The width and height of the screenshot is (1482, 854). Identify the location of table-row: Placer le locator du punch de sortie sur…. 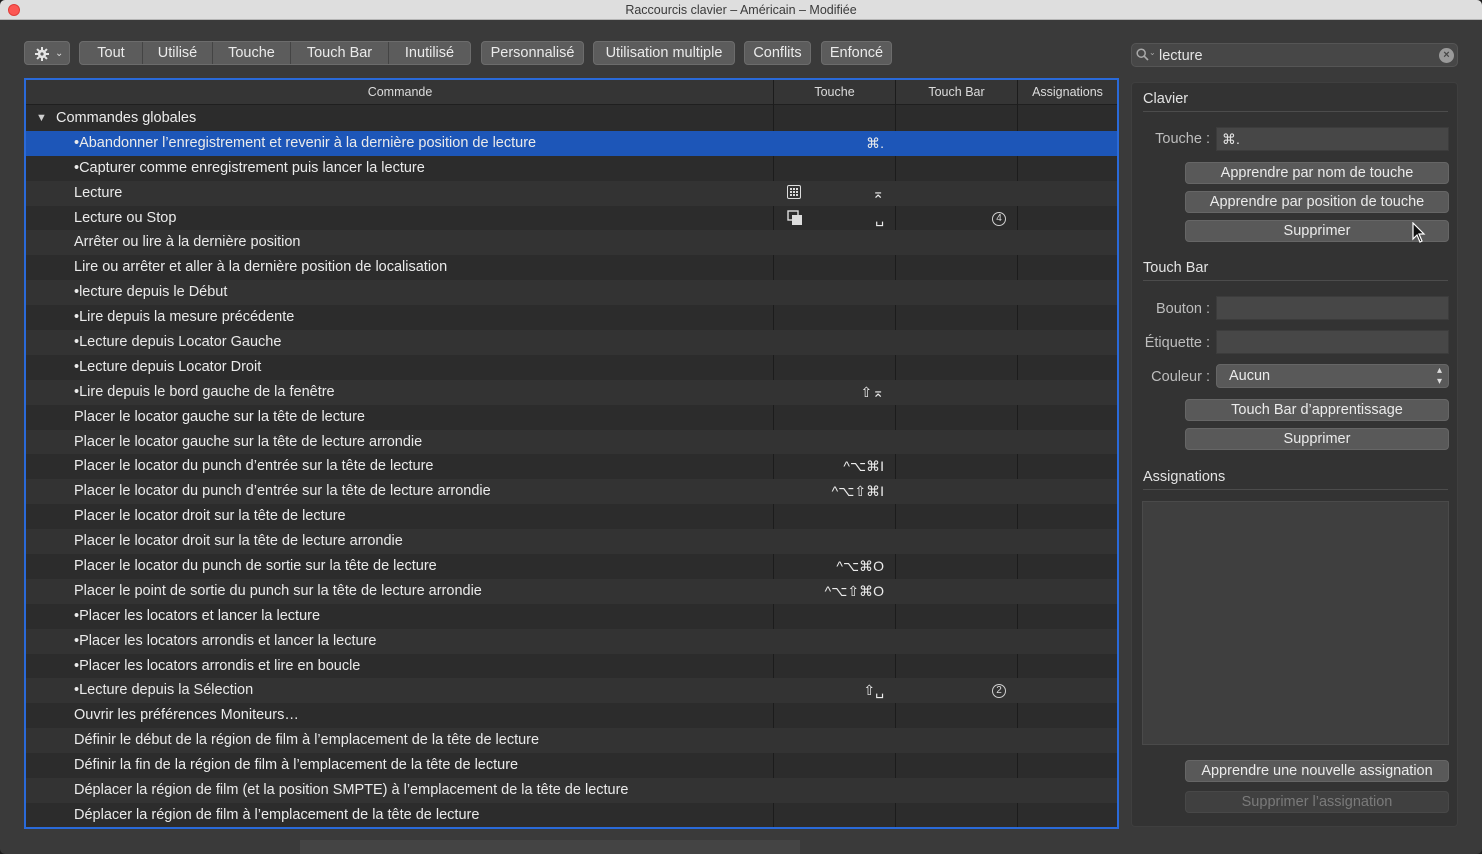
(571, 566).